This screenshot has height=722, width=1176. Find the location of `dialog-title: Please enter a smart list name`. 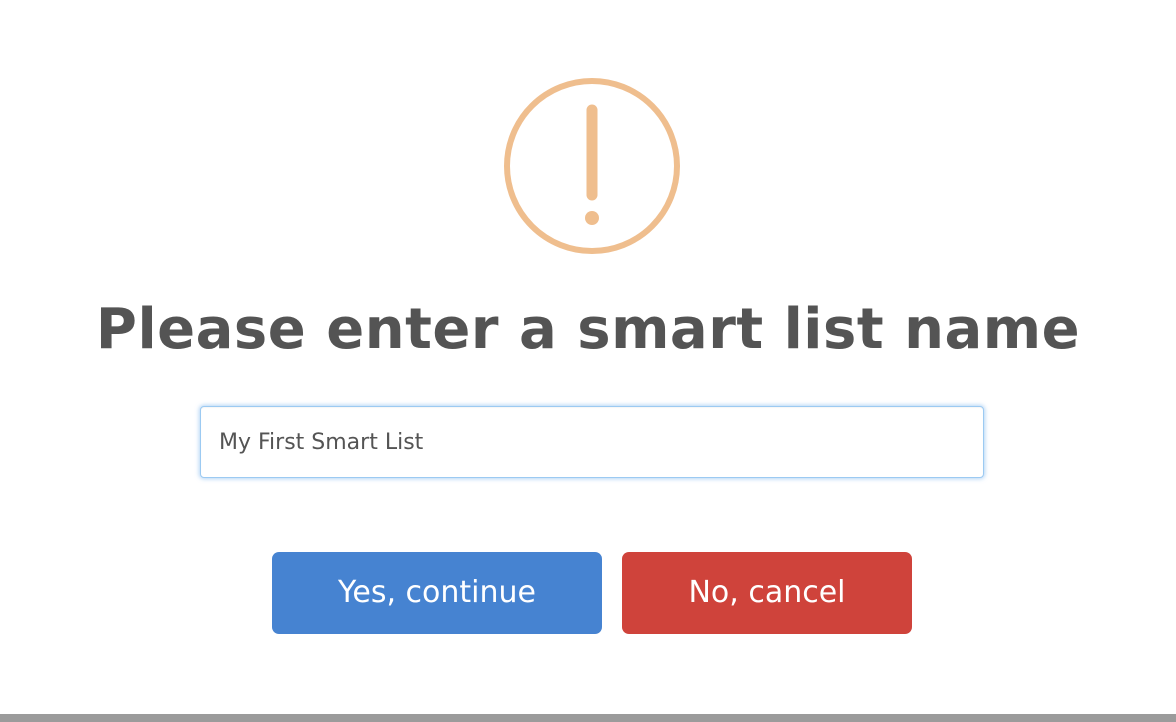

dialog-title: Please enter a smart list name is located at coordinates (588, 329).